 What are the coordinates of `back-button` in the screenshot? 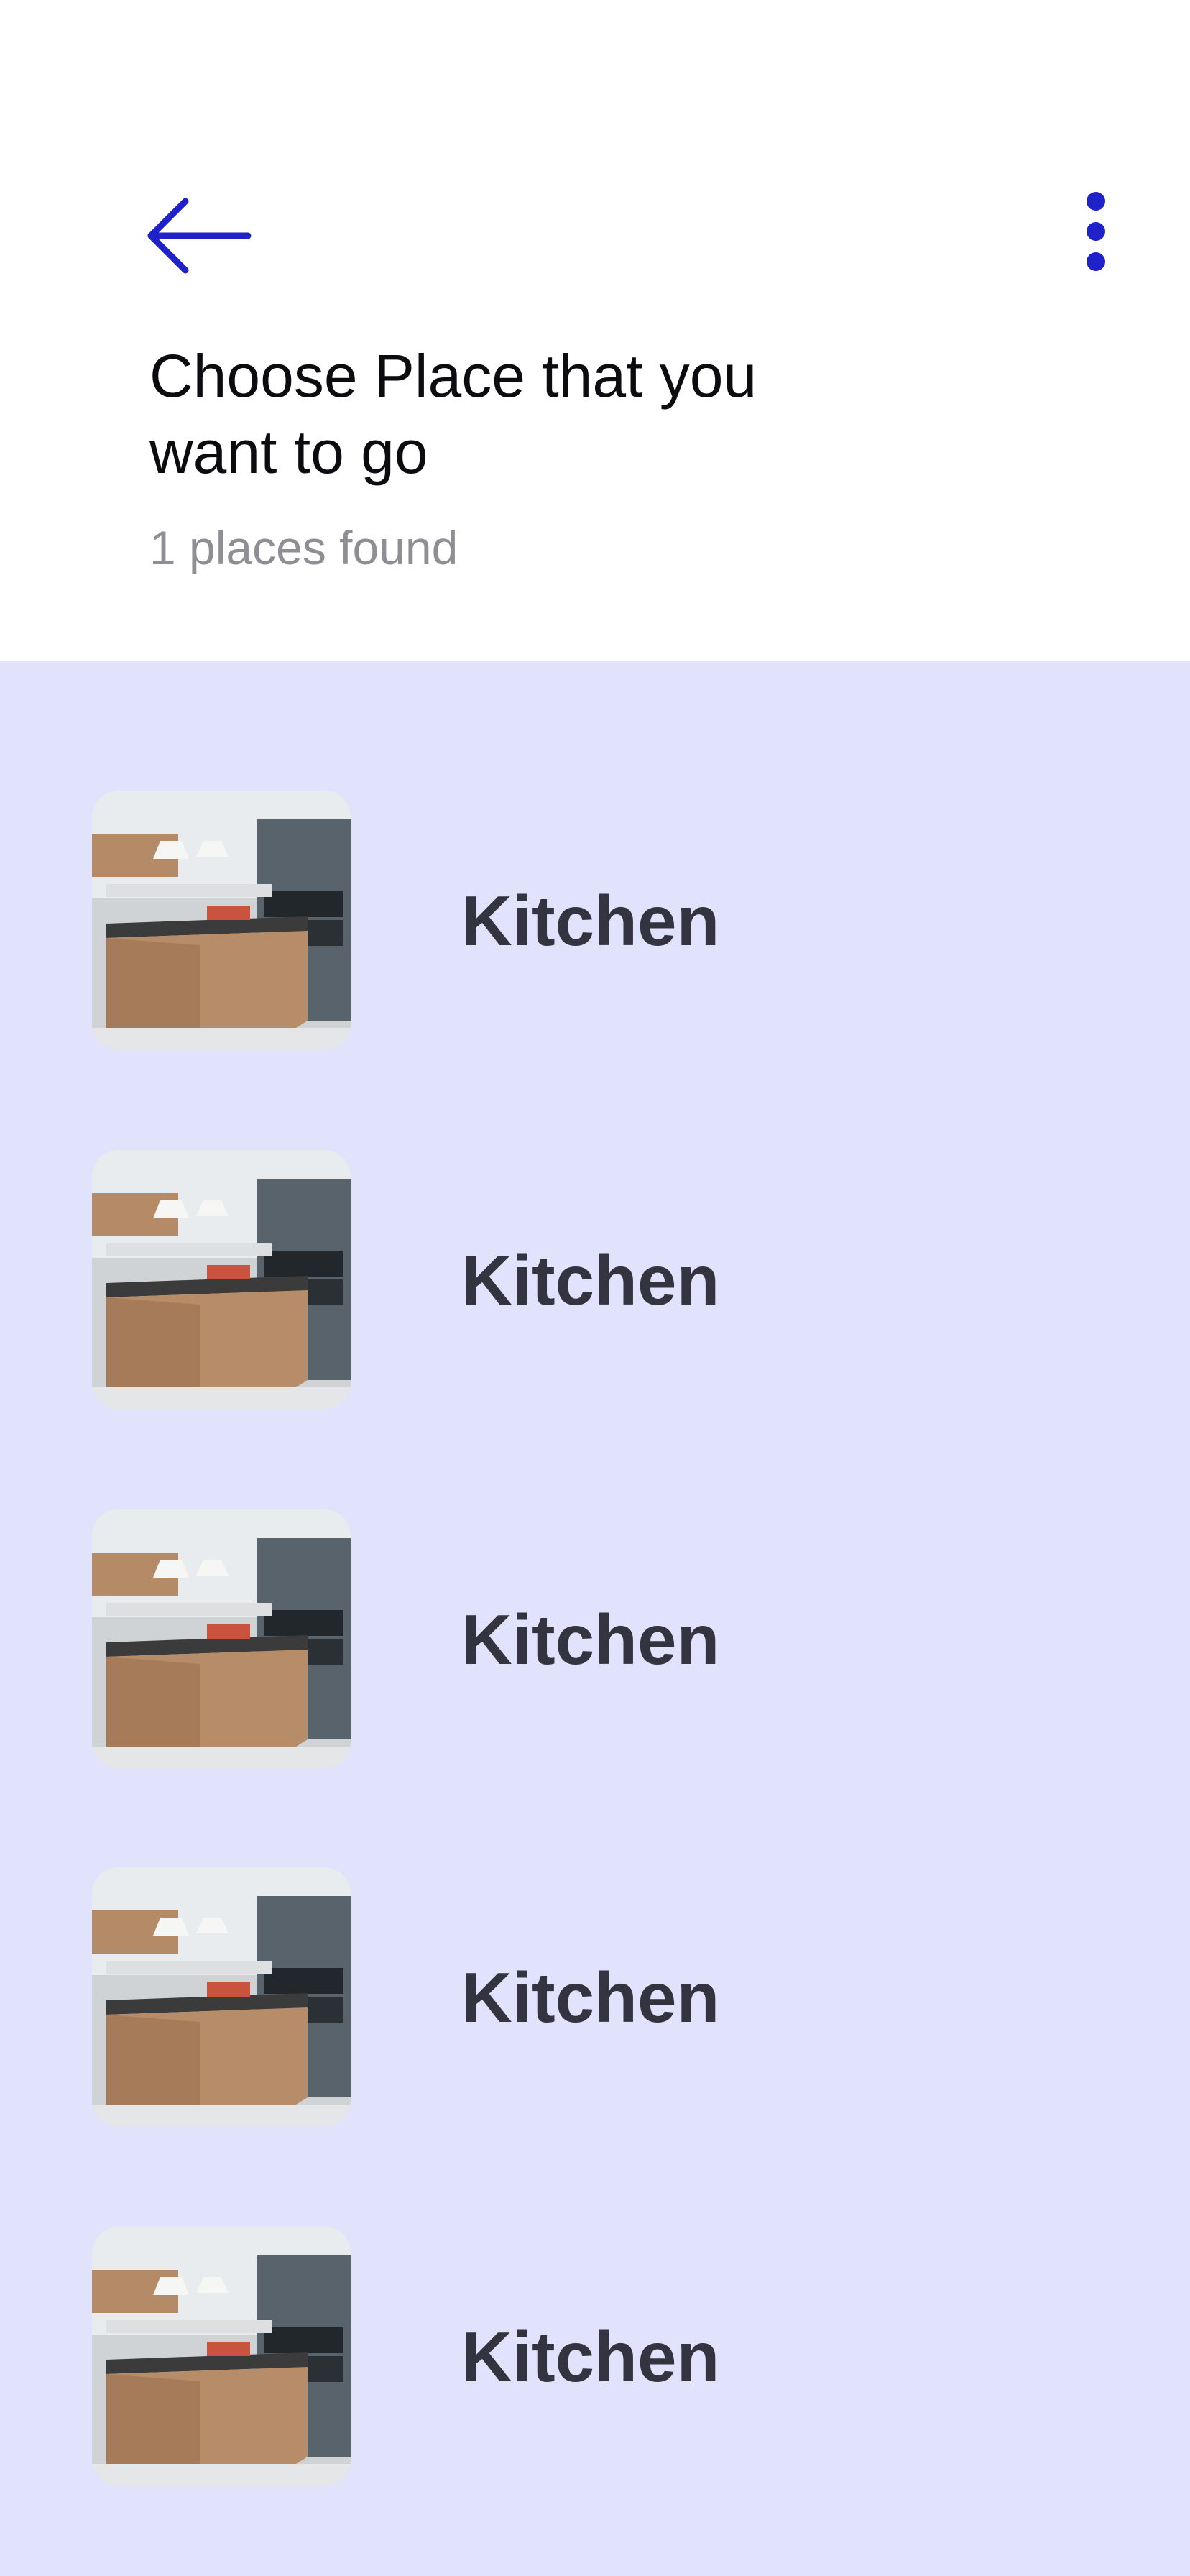 It's located at (198, 237).